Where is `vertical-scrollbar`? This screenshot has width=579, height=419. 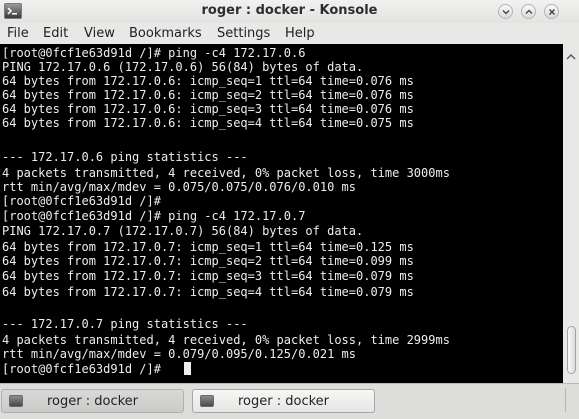
vertical-scrollbar is located at coordinates (571, 213).